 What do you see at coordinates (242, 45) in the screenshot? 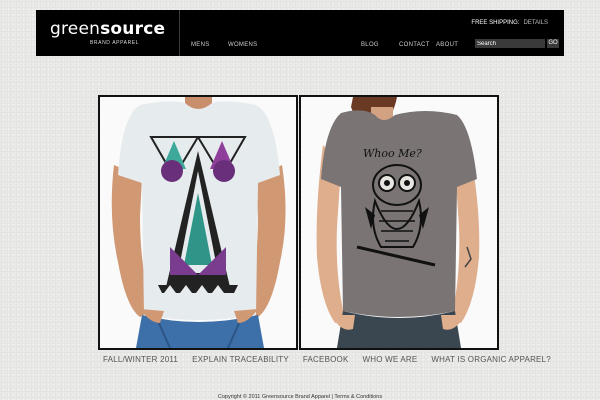
I see `nav-womens: WOMENS` at bounding box center [242, 45].